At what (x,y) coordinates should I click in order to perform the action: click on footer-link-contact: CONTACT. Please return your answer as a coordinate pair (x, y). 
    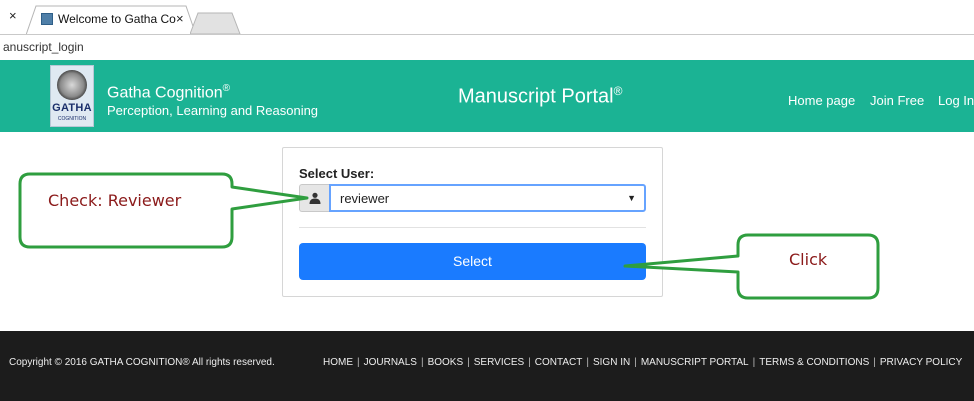
    Looking at the image, I should click on (559, 362).